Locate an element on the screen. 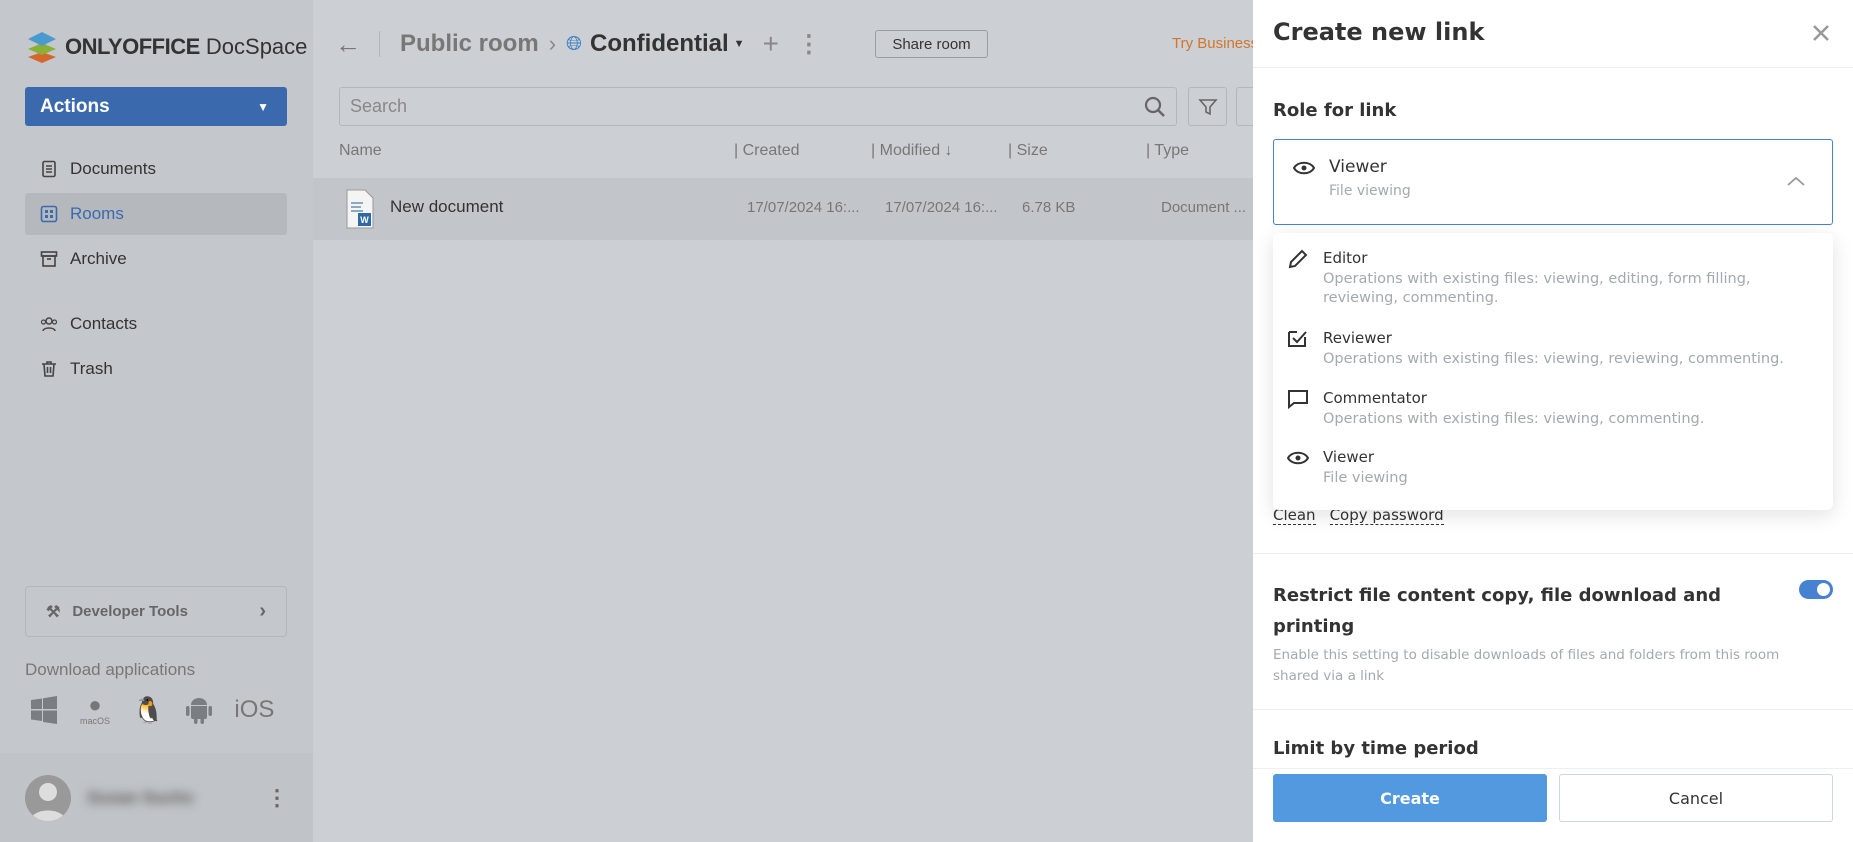 Image resolution: width=1853 pixels, height=842 pixels. search-icon is located at coordinates (1155, 107).